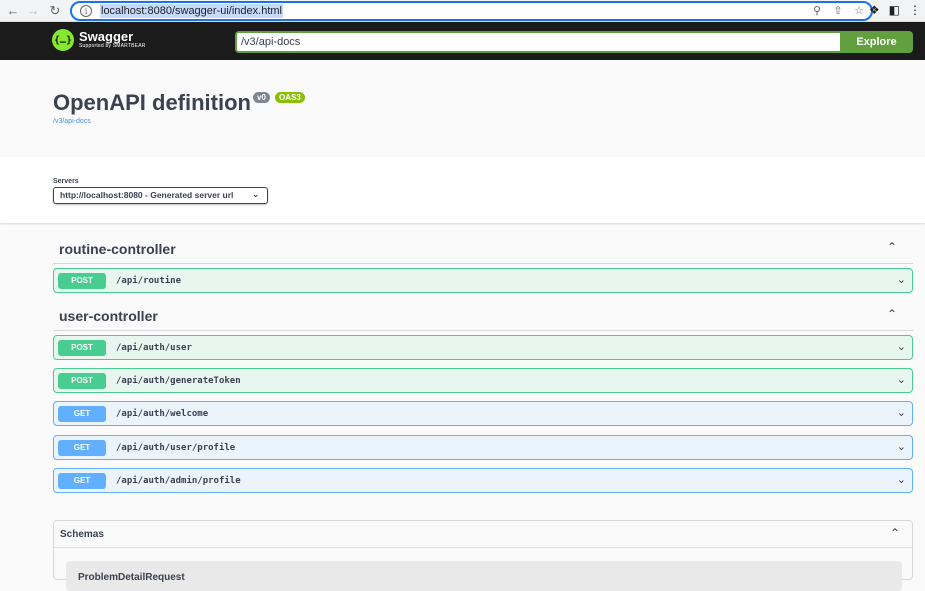 This screenshot has width=925, height=591. I want to click on sidepanel-icon: ◧, so click(894, 10).